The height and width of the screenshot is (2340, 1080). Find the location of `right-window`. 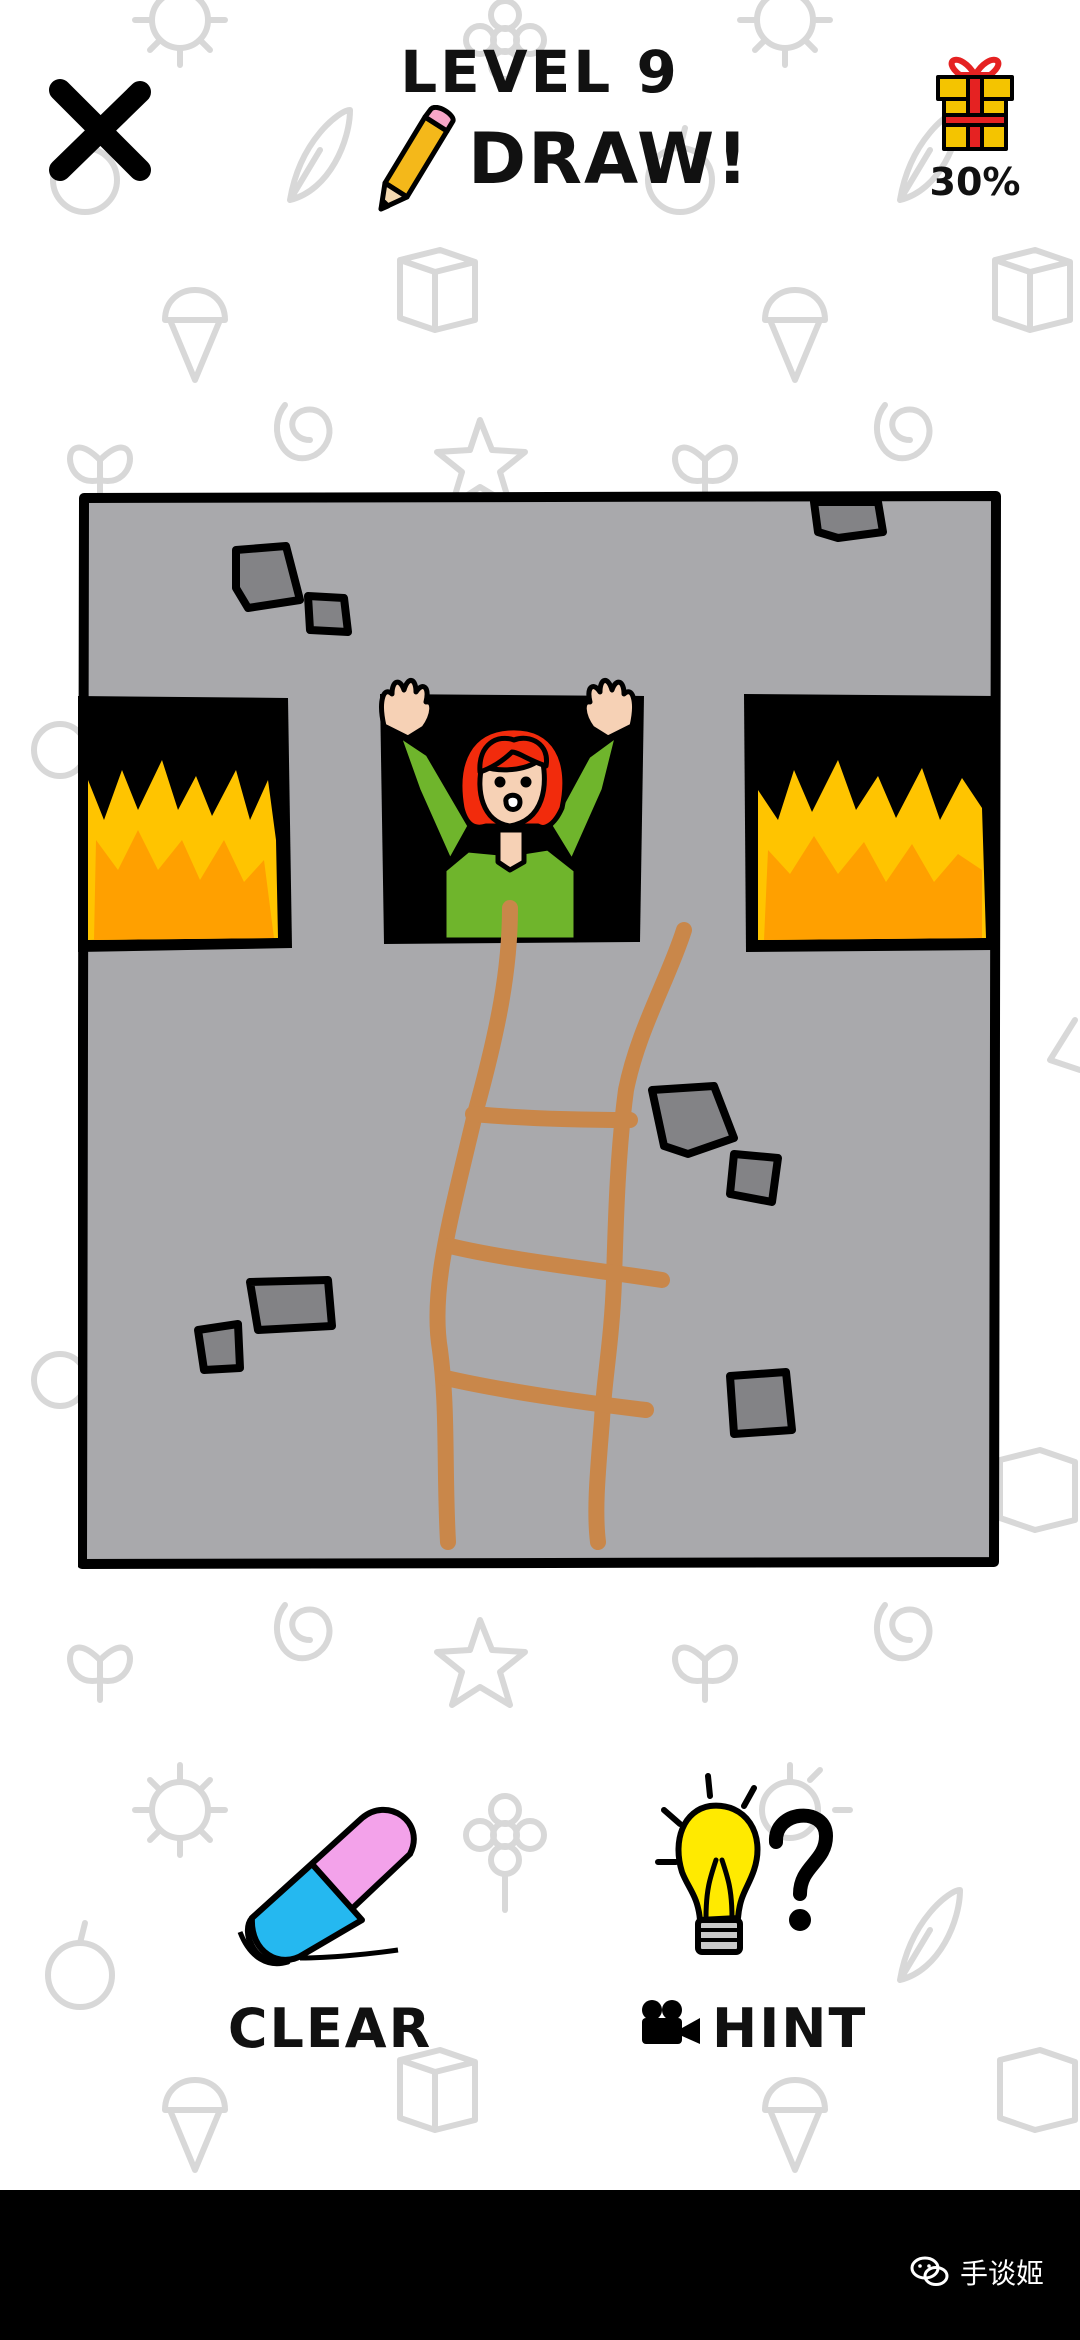

right-window is located at coordinates (870, 823).